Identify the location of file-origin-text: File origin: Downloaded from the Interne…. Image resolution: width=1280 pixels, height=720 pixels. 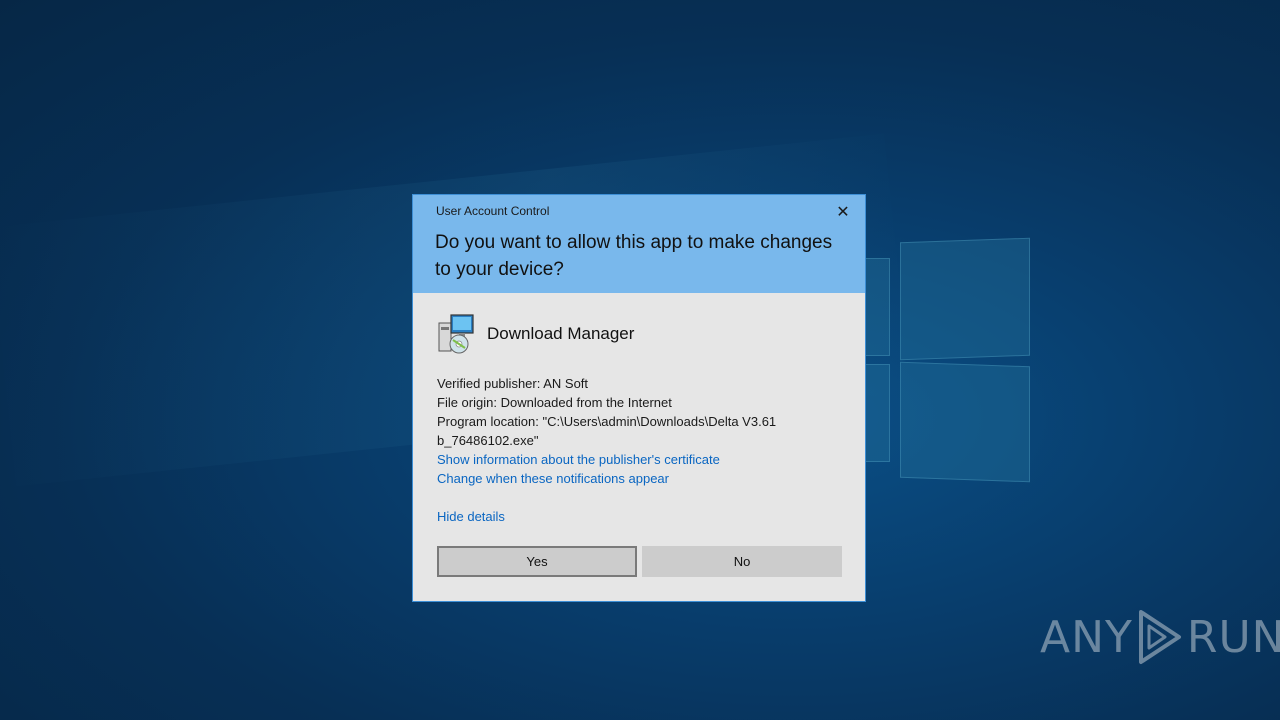
(554, 402).